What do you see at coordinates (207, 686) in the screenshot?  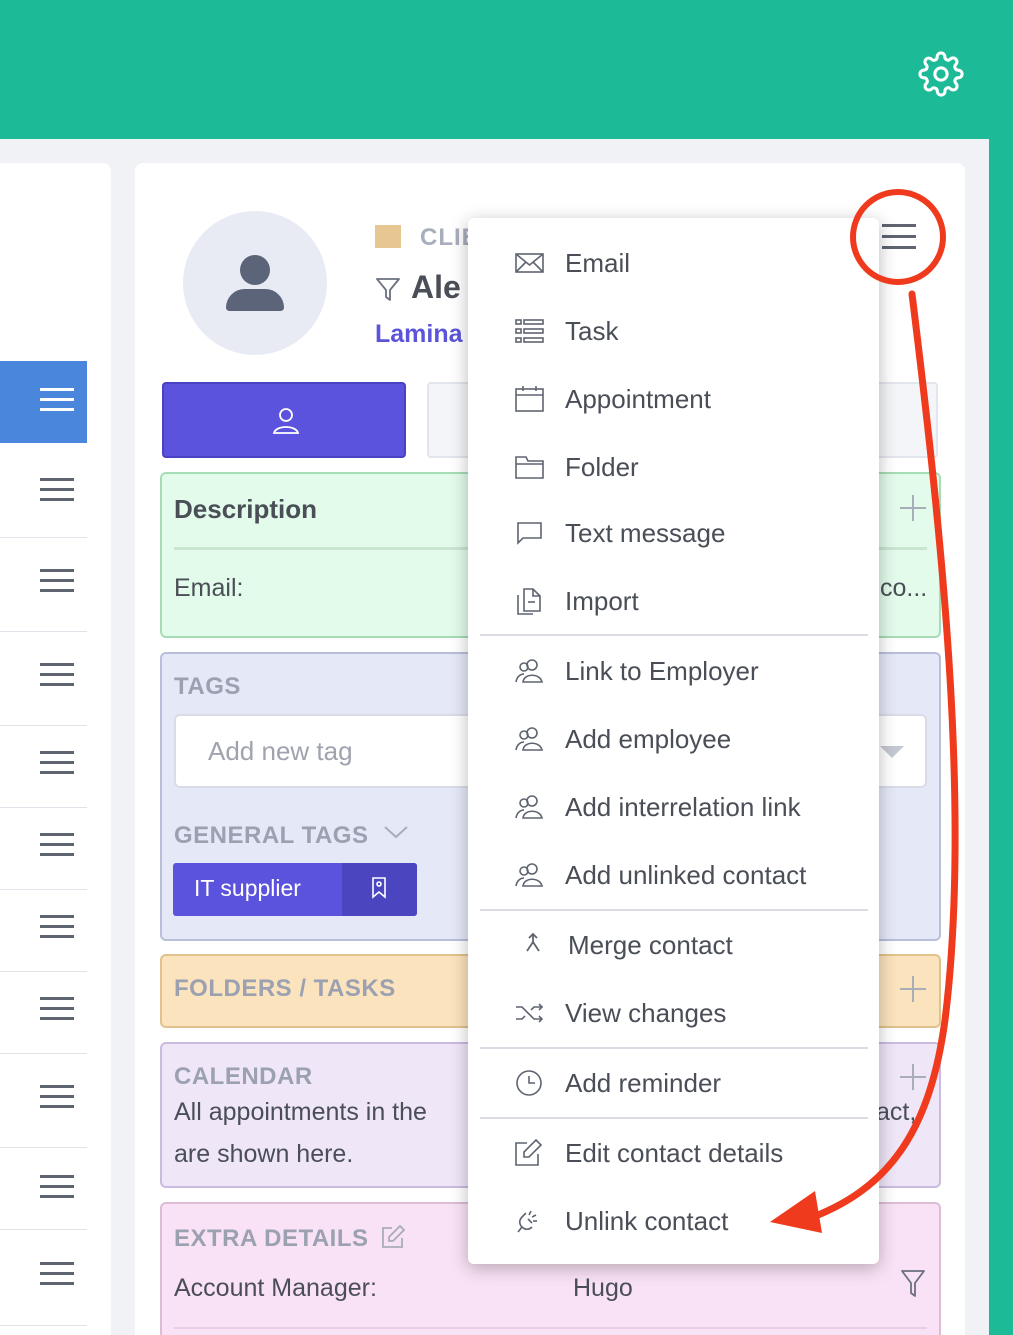 I see `tags-title: TAGS` at bounding box center [207, 686].